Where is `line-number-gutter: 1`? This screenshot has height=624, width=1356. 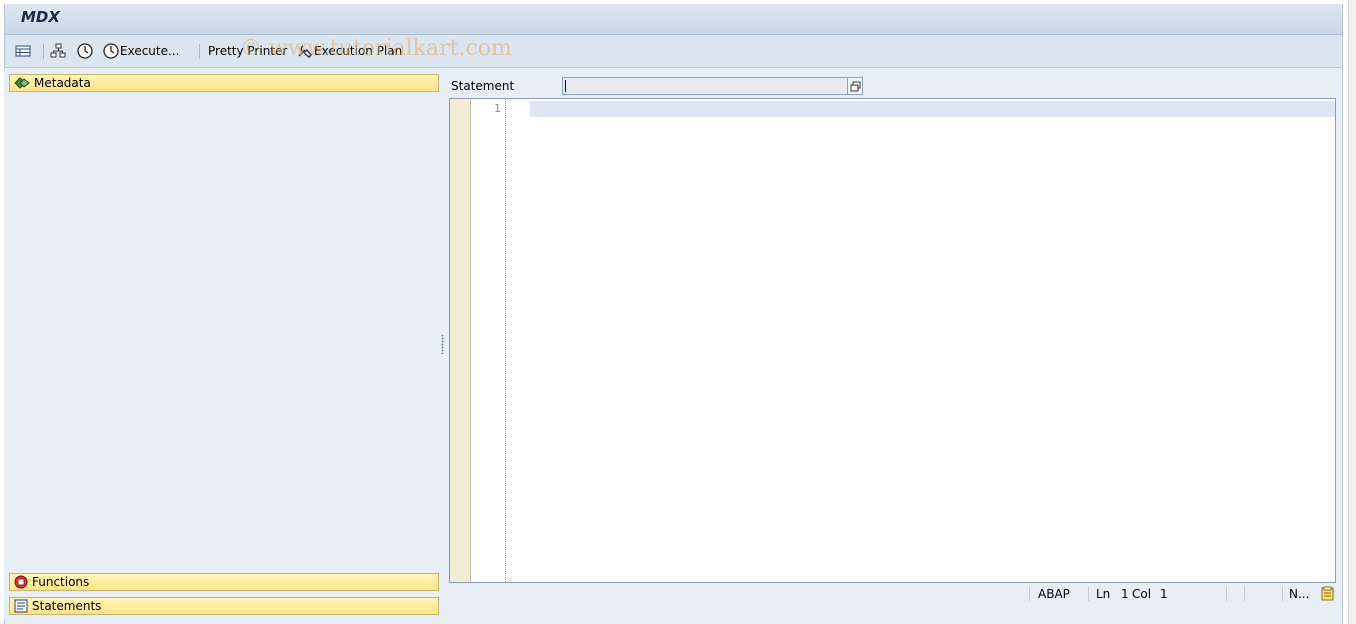
line-number-gutter: 1 is located at coordinates (488, 340).